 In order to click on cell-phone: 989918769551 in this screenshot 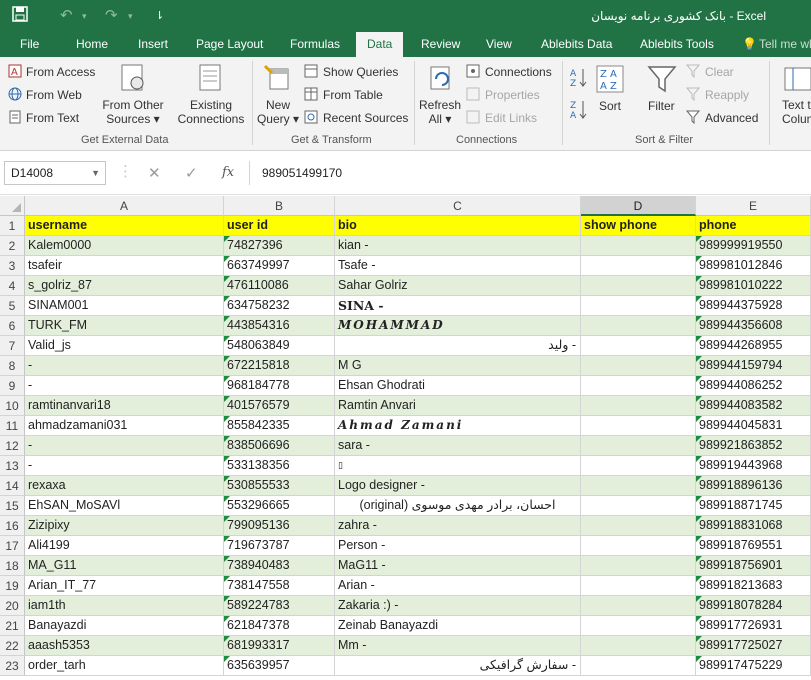, I will do `click(753, 546)`.